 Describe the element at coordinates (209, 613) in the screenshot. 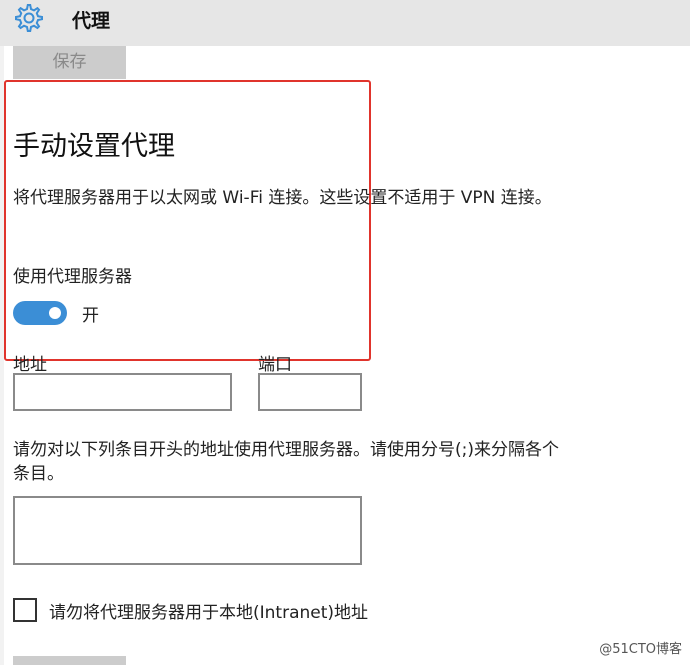

I see `local-bypass-label: 请勿将代理服务器用于本地(Intranet)地址` at that location.